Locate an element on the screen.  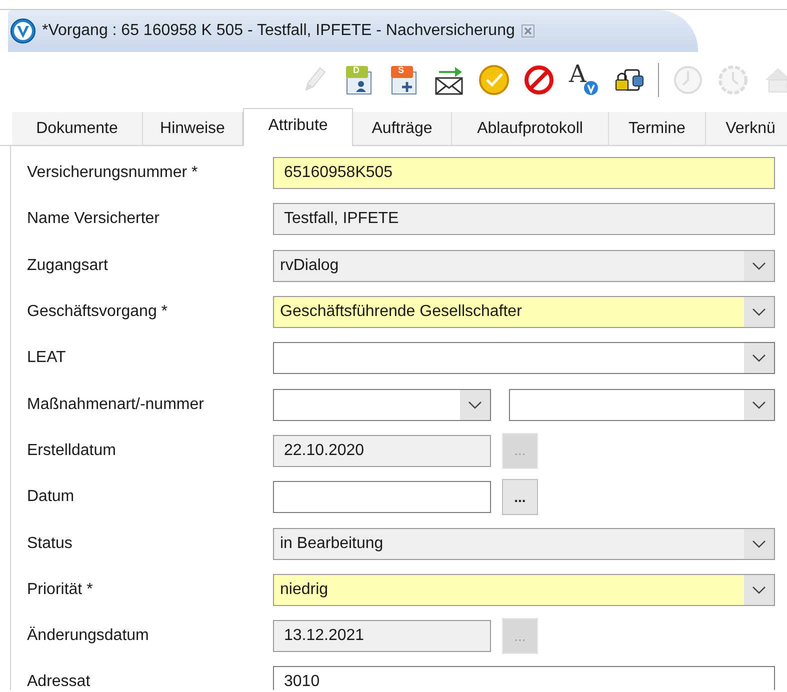
dropdown: rvDialog is located at coordinates (524, 266).